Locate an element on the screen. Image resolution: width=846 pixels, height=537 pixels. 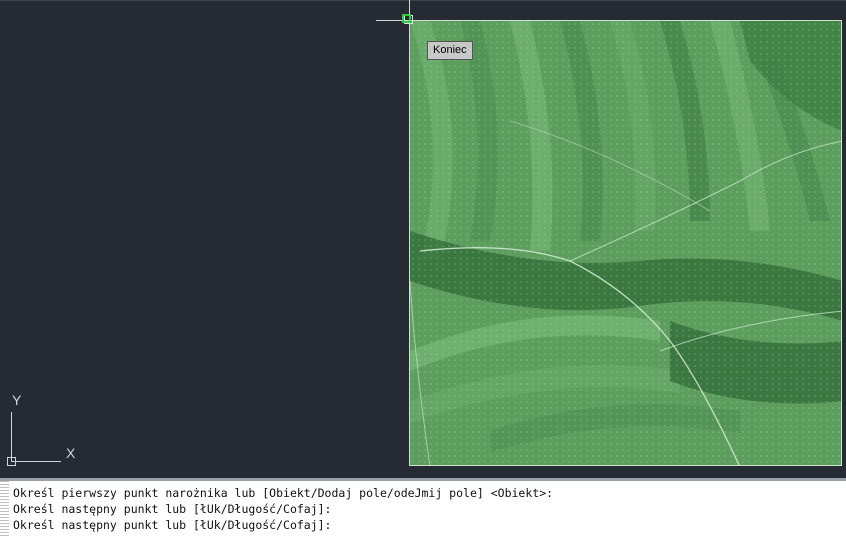
ucs-origin-box is located at coordinates (11, 461).